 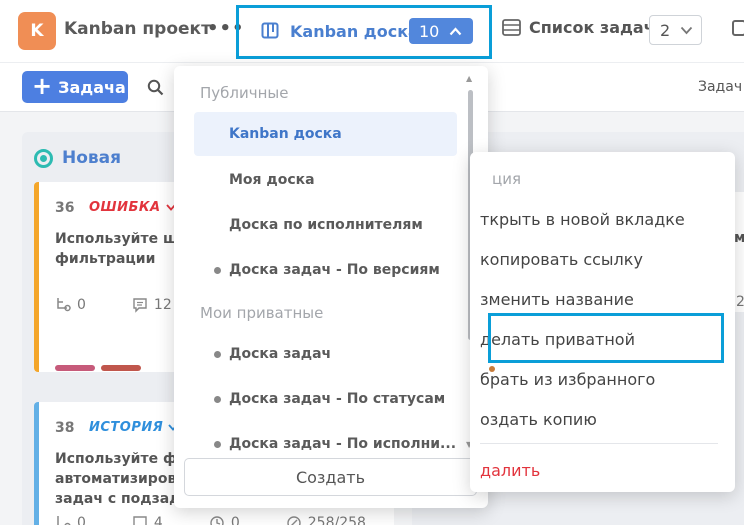 What do you see at coordinates (280, 354) in the screenshot?
I see `board-item-label: Доска задач` at bounding box center [280, 354].